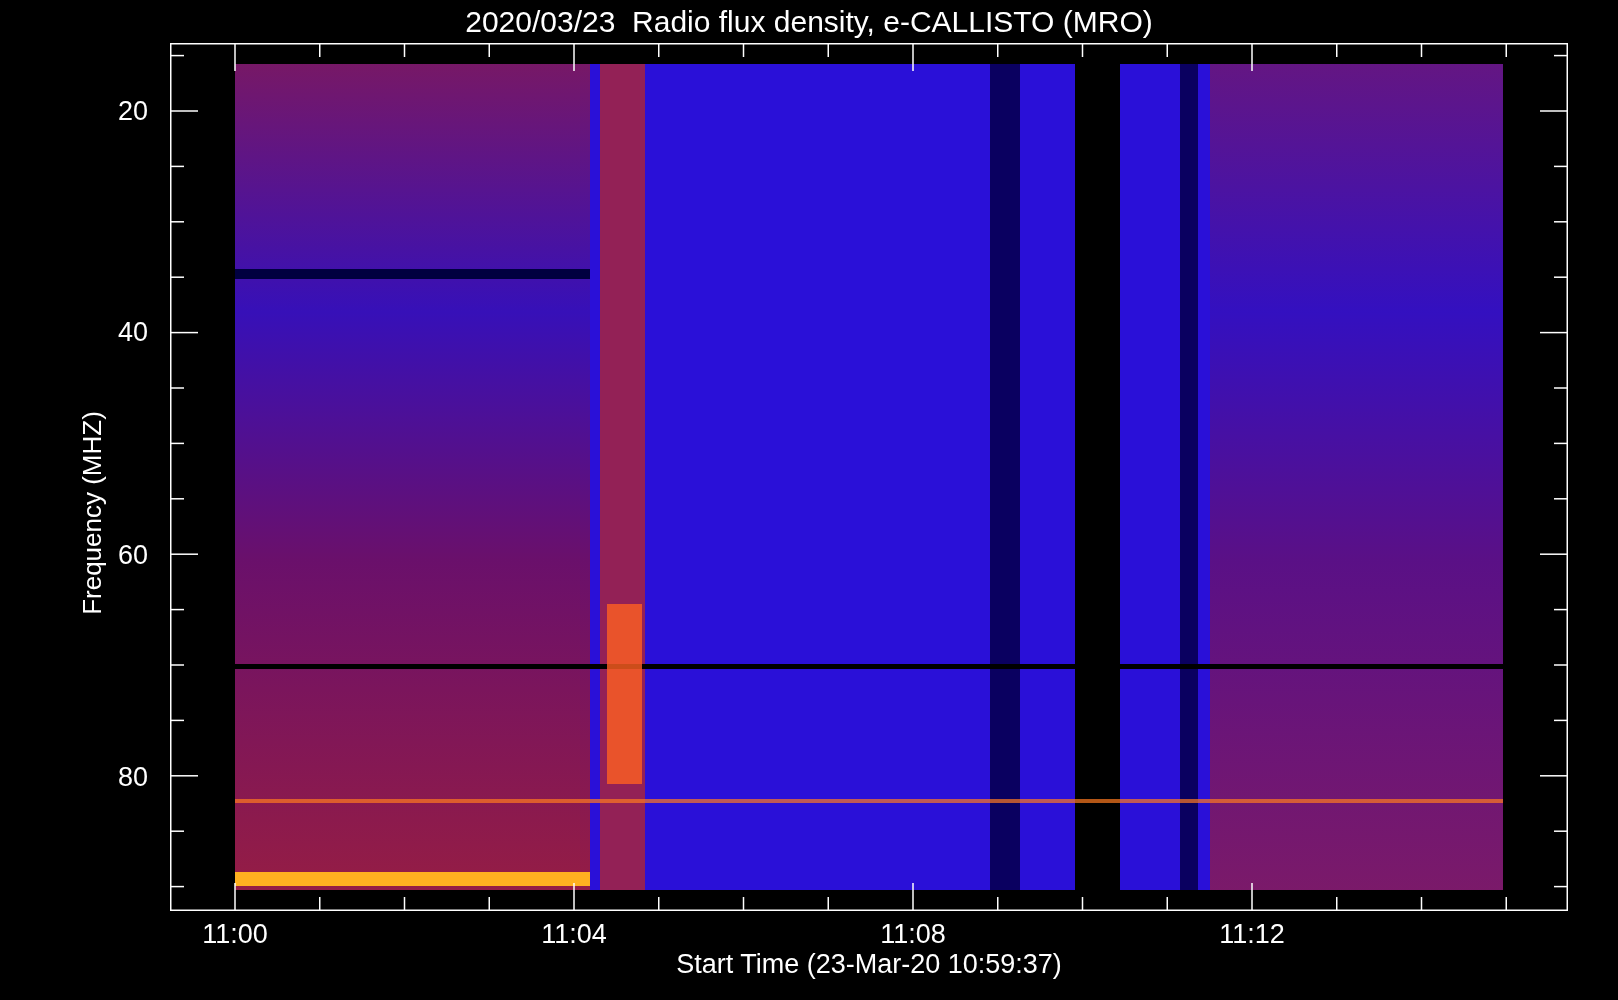 Image resolution: width=1618 pixels, height=1000 pixels. I want to click on y-tick-label: 80, so click(132, 777).